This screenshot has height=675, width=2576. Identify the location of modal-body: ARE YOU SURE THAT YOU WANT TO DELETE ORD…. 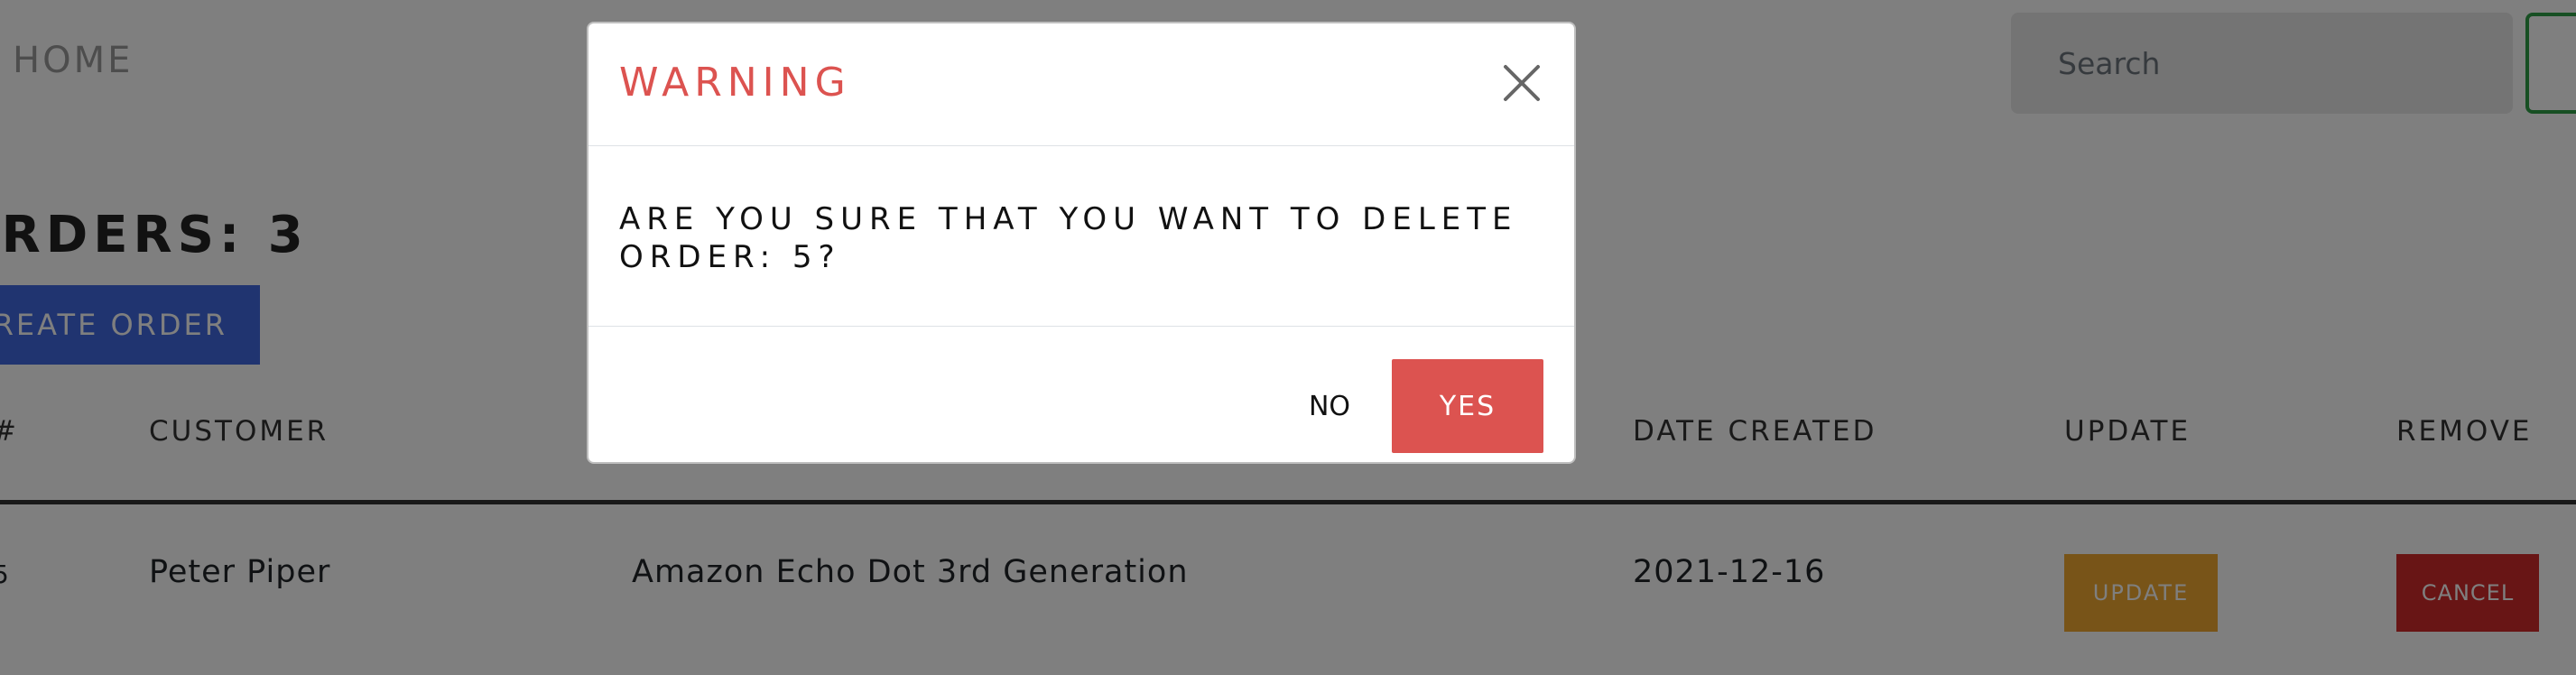
(1081, 236).